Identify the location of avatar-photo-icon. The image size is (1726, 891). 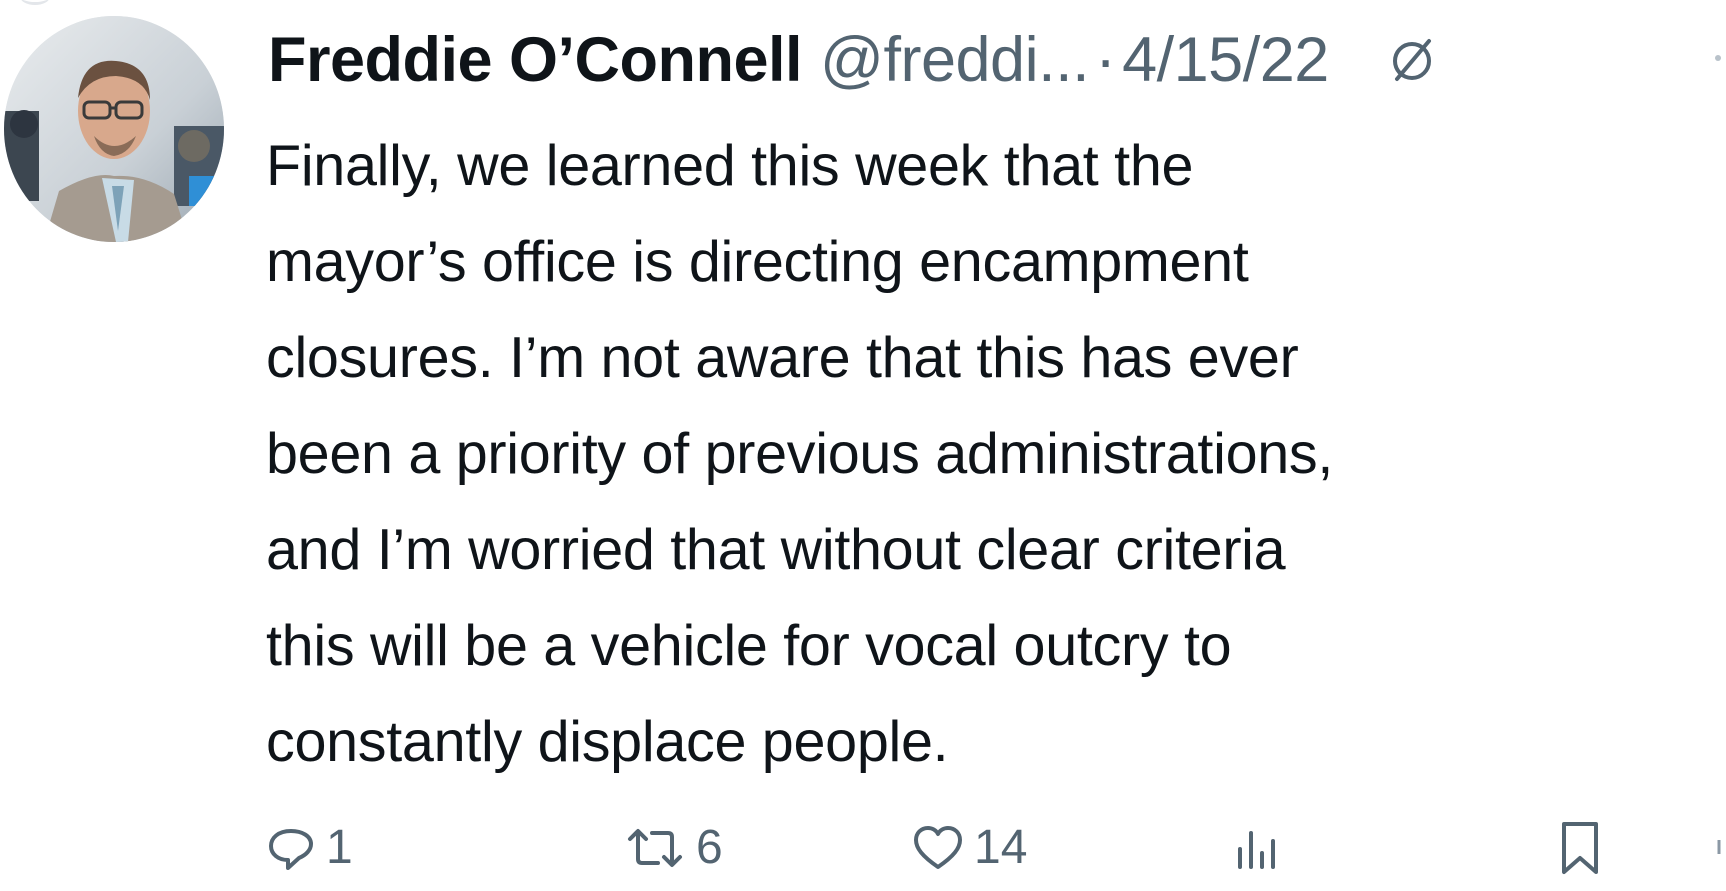
(114, 129).